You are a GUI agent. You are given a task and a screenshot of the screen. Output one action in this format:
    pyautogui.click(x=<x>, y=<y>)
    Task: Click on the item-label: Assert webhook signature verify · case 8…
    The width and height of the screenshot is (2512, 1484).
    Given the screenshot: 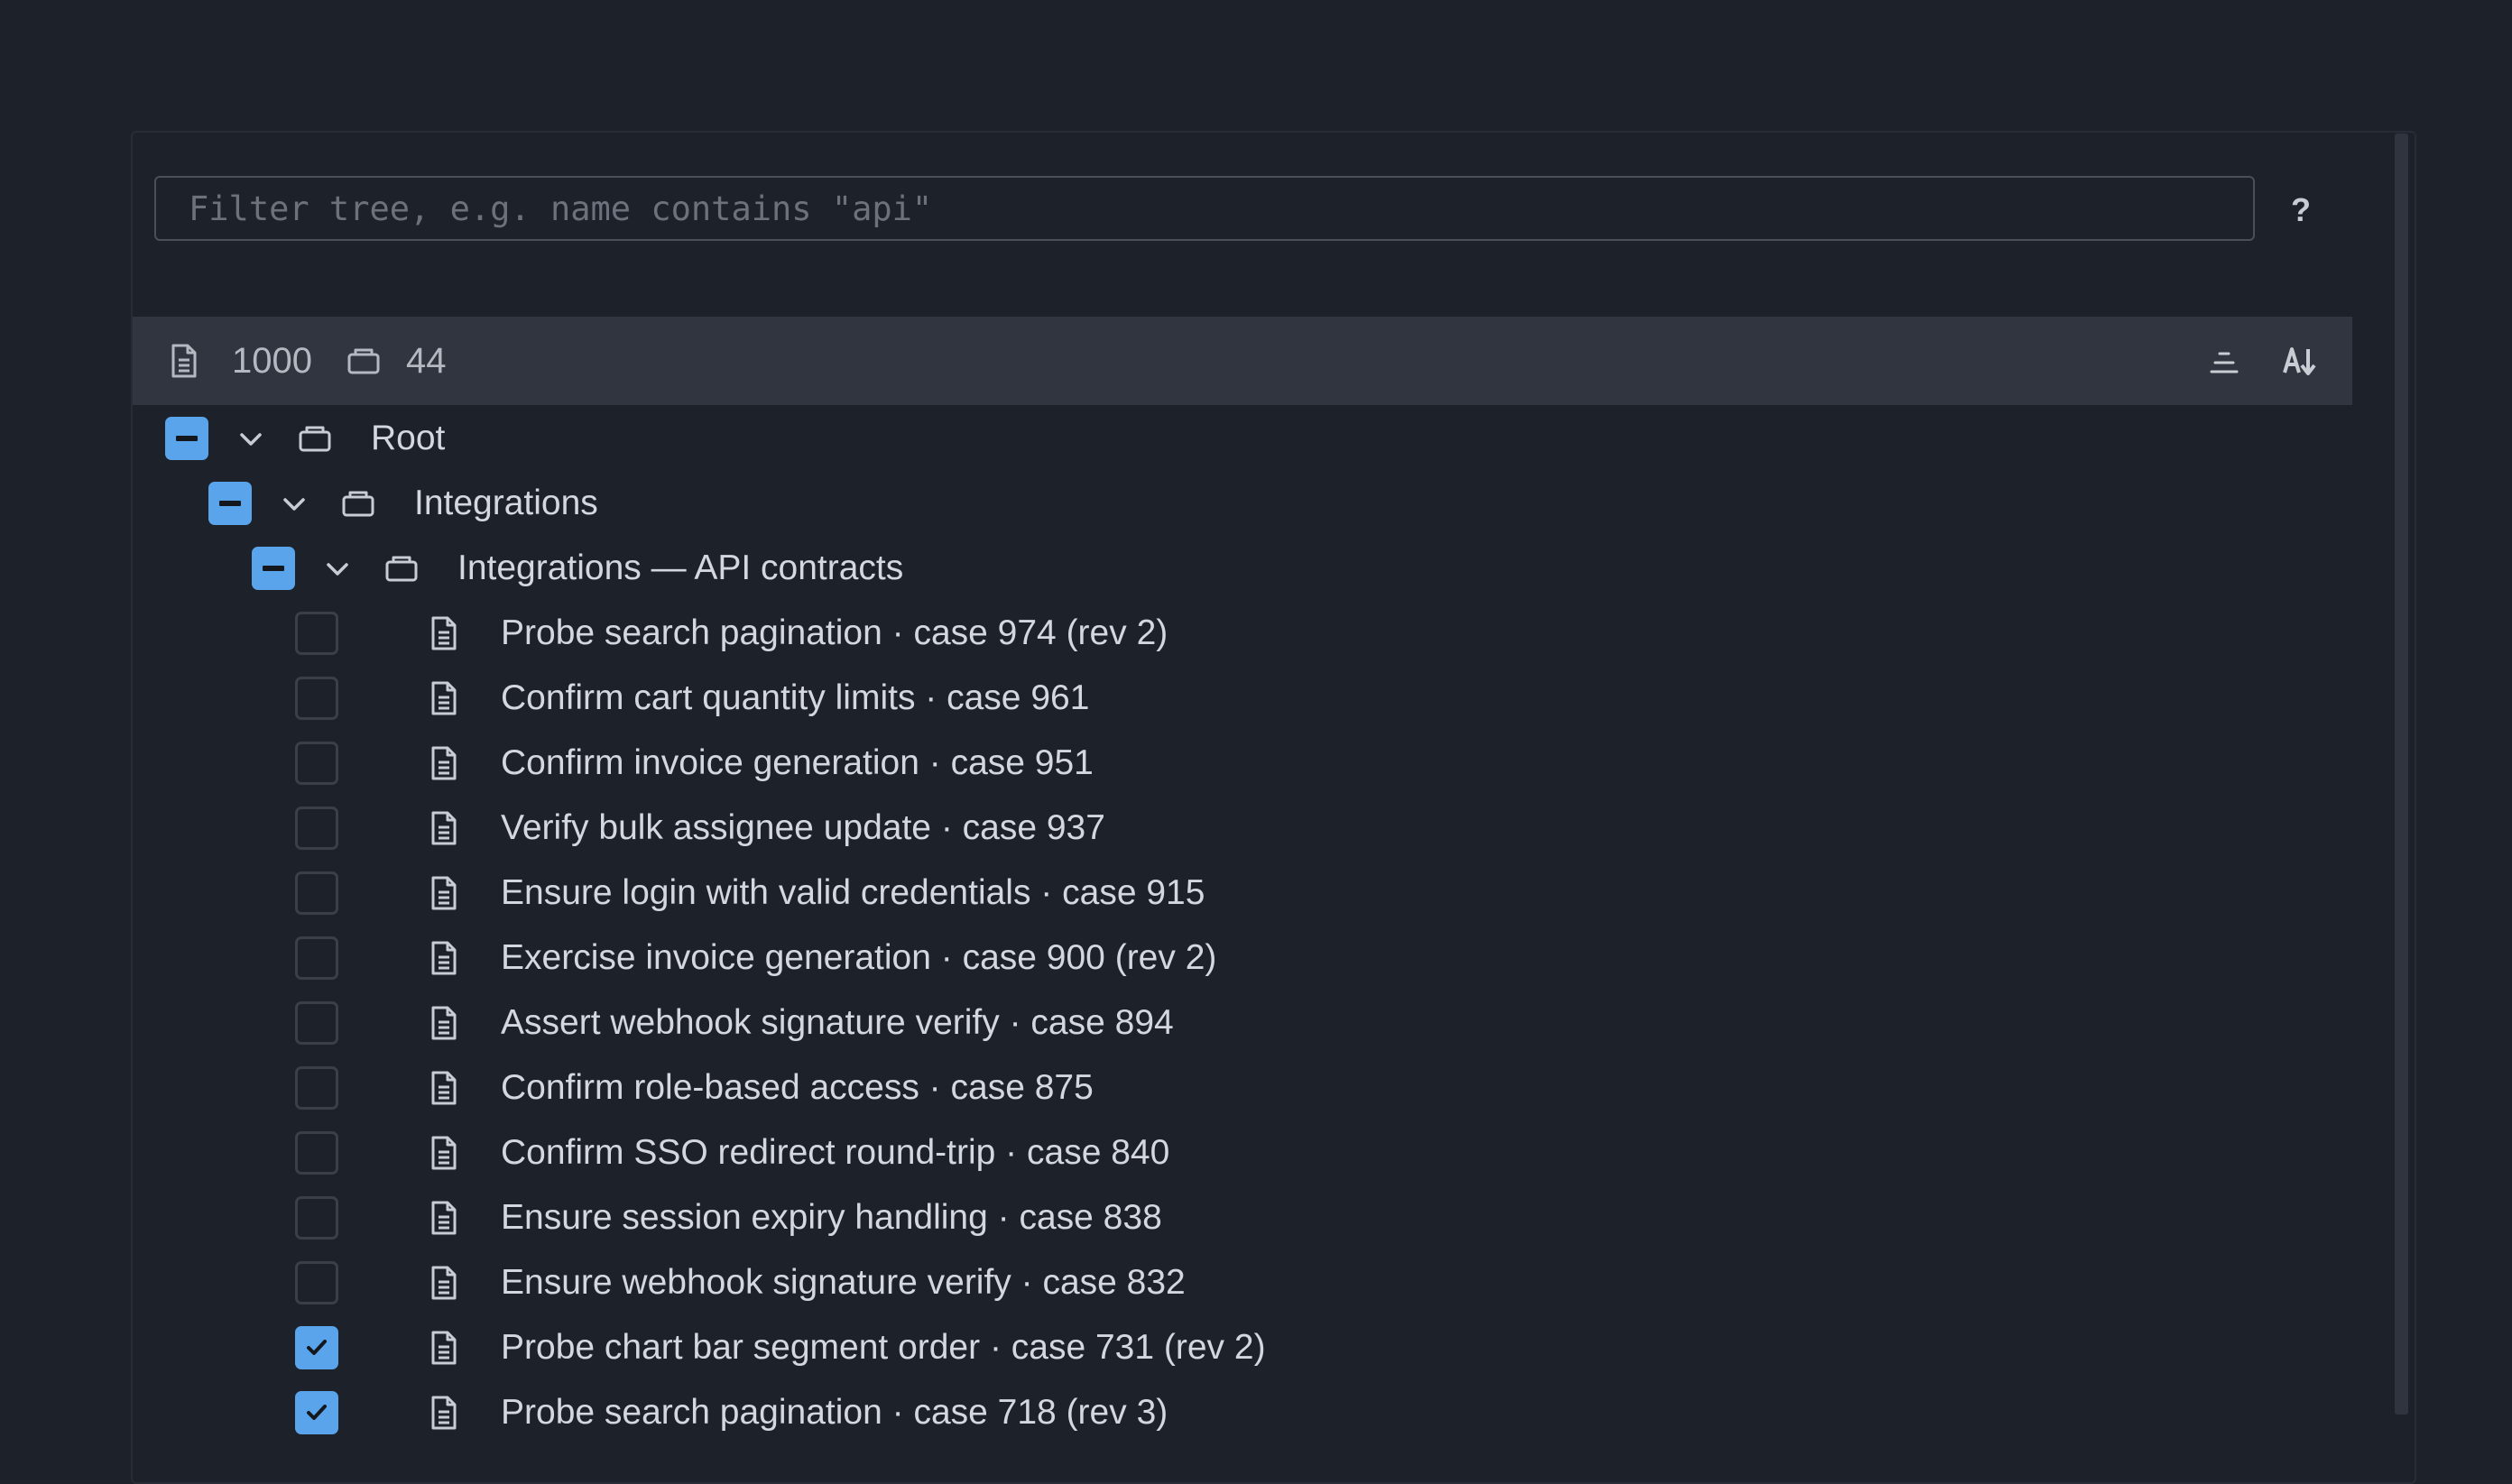 What is the action you would take?
    pyautogui.click(x=837, y=1022)
    